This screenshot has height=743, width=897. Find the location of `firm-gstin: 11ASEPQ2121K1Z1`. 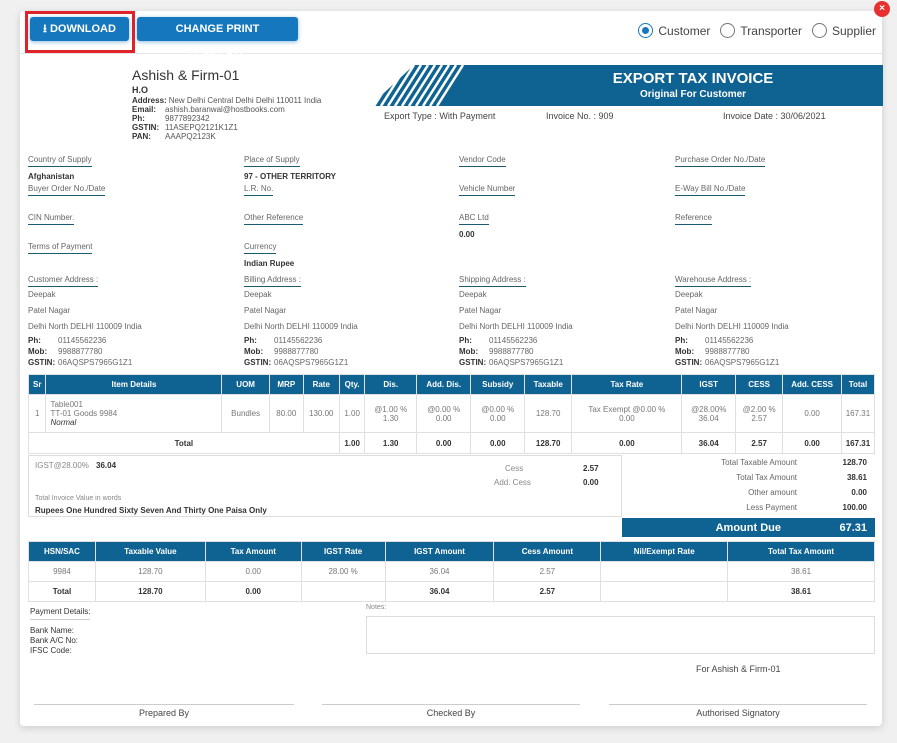

firm-gstin: 11ASEPQ2121K1Z1 is located at coordinates (201, 127).